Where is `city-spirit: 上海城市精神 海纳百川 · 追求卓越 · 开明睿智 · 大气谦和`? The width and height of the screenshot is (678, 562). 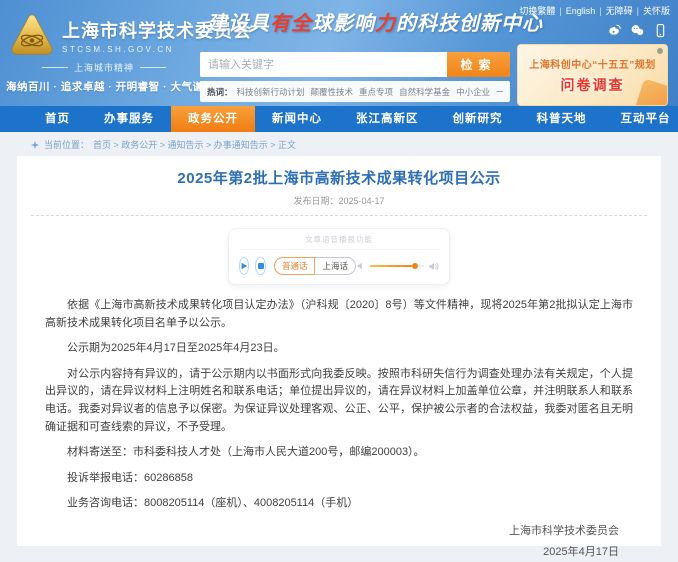 city-spirit: 上海城市精神 海纳百川 · 追求卓越 · 开明睿智 · 大气谦和 is located at coordinates (110, 77).